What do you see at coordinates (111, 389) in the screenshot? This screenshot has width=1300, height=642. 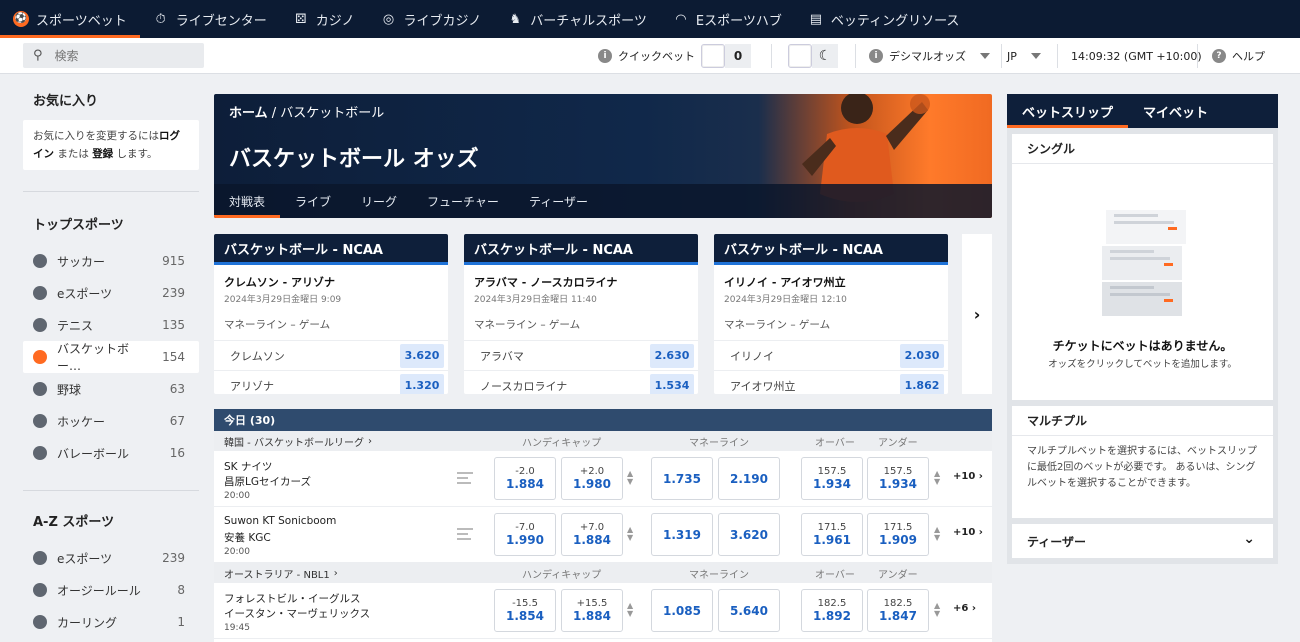 I see `sidebar-item-baseball: 野球 63` at bounding box center [111, 389].